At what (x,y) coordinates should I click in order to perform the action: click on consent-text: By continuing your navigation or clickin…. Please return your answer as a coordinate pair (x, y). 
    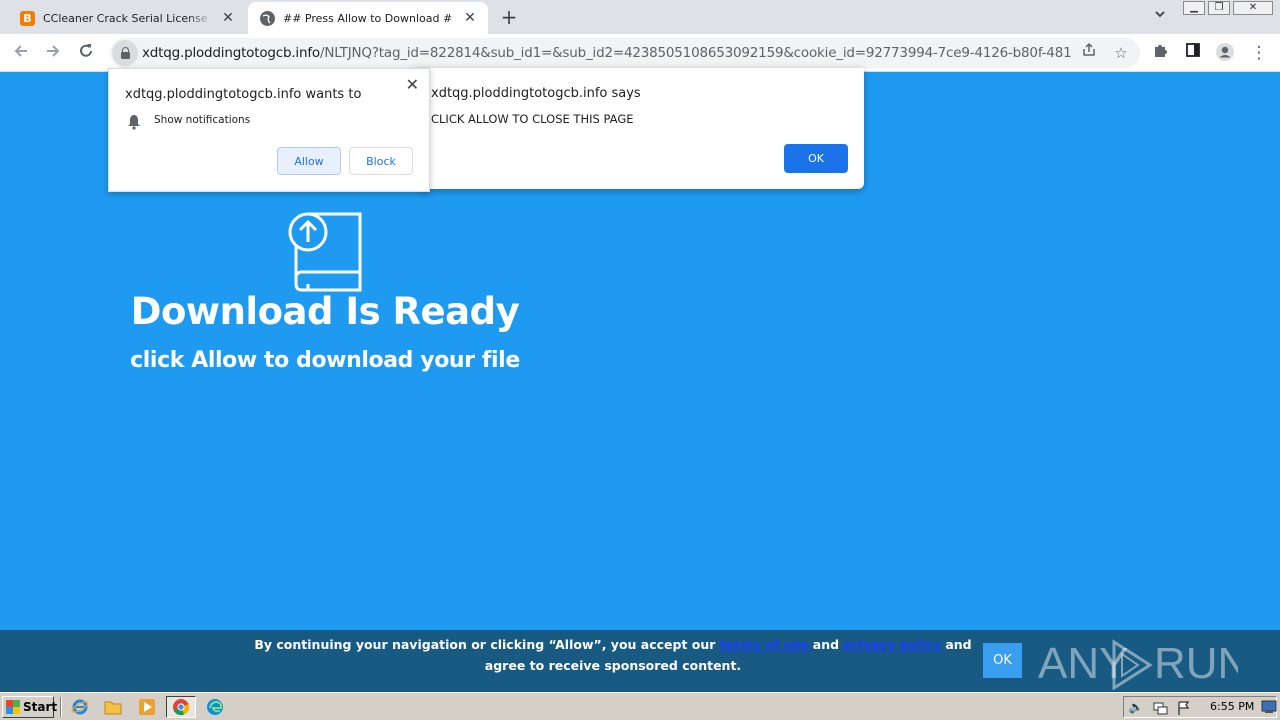
    Looking at the image, I should click on (613, 655).